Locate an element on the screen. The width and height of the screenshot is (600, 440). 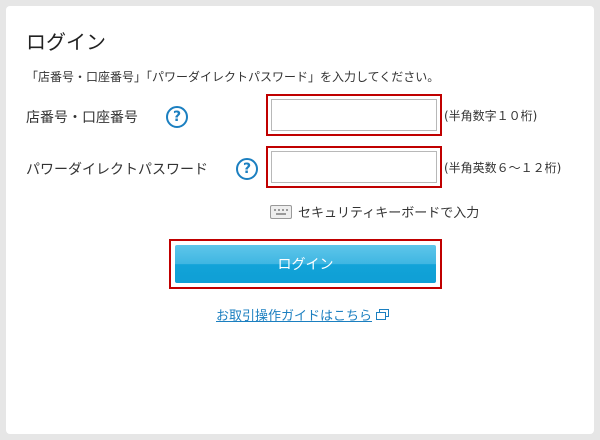
page-title: ログイン is located at coordinates (66, 42).